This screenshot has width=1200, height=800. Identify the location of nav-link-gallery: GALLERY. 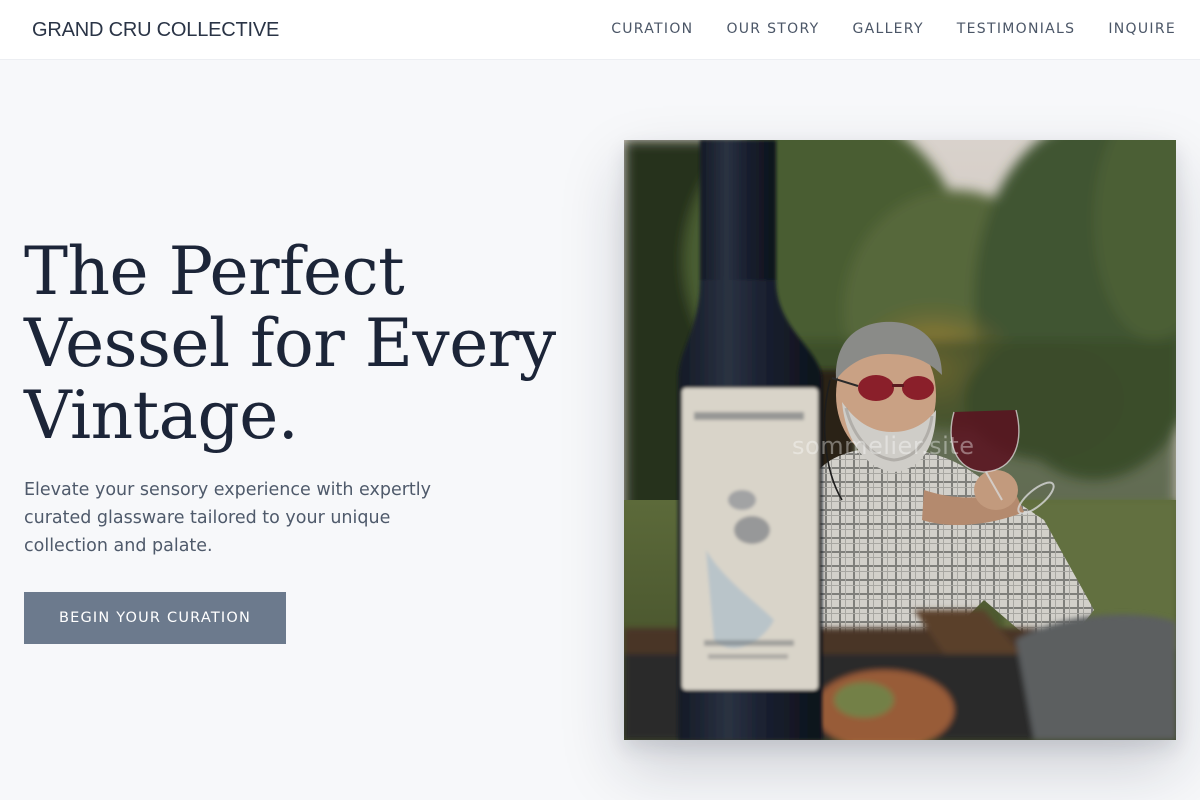
(887, 29).